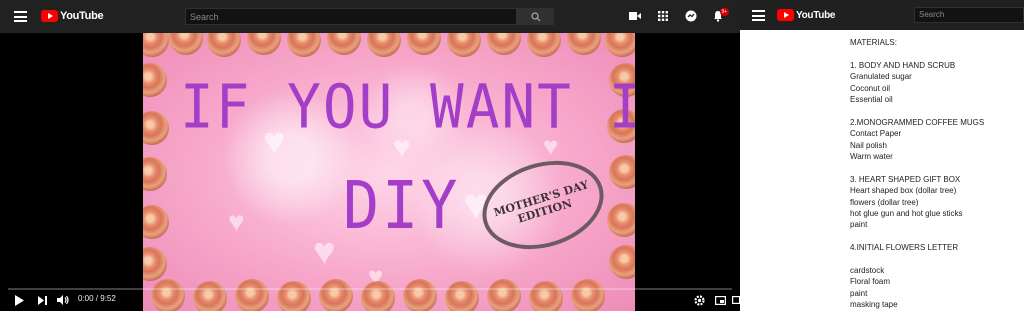 The image size is (1024, 311). What do you see at coordinates (906, 214) in the screenshot?
I see `description-line: hot glue gun and hot glue sticks` at bounding box center [906, 214].